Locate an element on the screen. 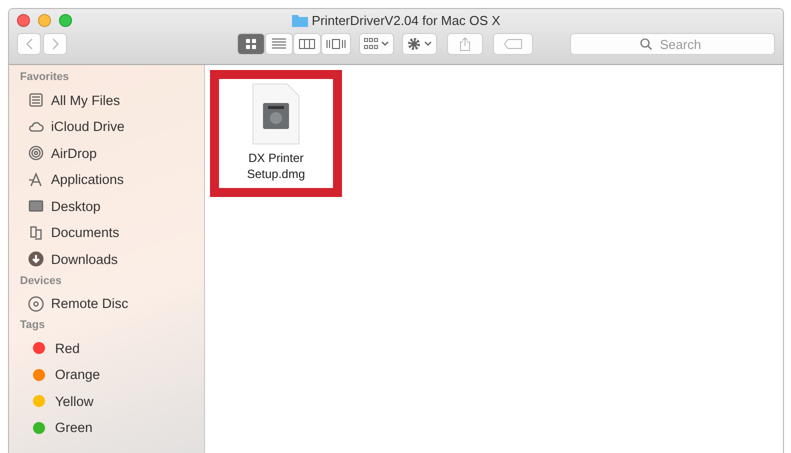  sidebar-item-label: AirDrop is located at coordinates (74, 153).